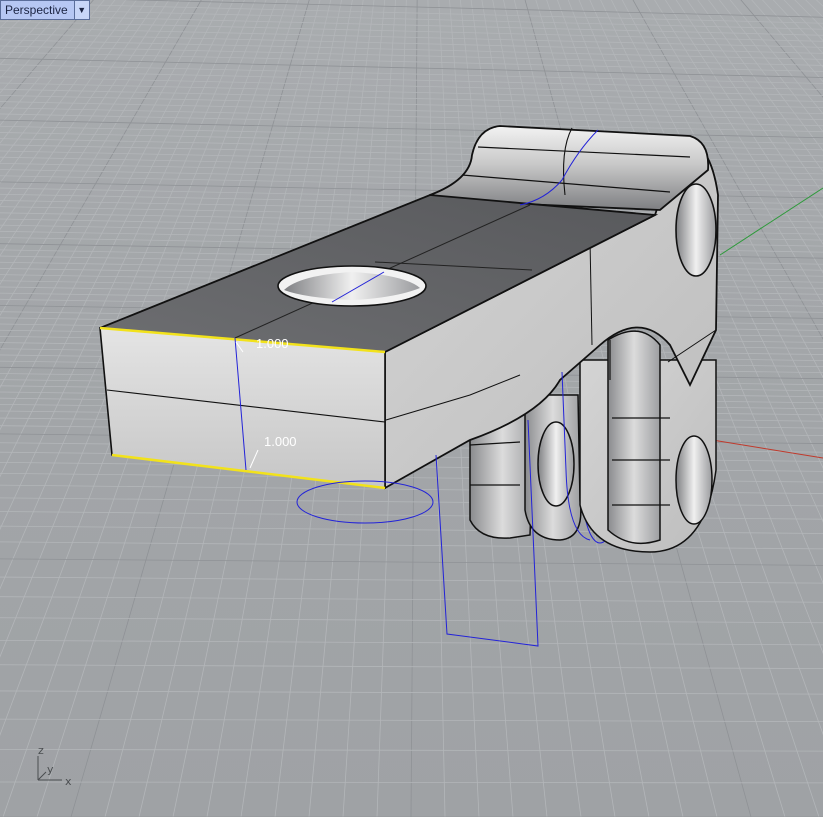 The width and height of the screenshot is (823, 817). I want to click on viewport-title-tab: Perspective ▼, so click(45, 10).